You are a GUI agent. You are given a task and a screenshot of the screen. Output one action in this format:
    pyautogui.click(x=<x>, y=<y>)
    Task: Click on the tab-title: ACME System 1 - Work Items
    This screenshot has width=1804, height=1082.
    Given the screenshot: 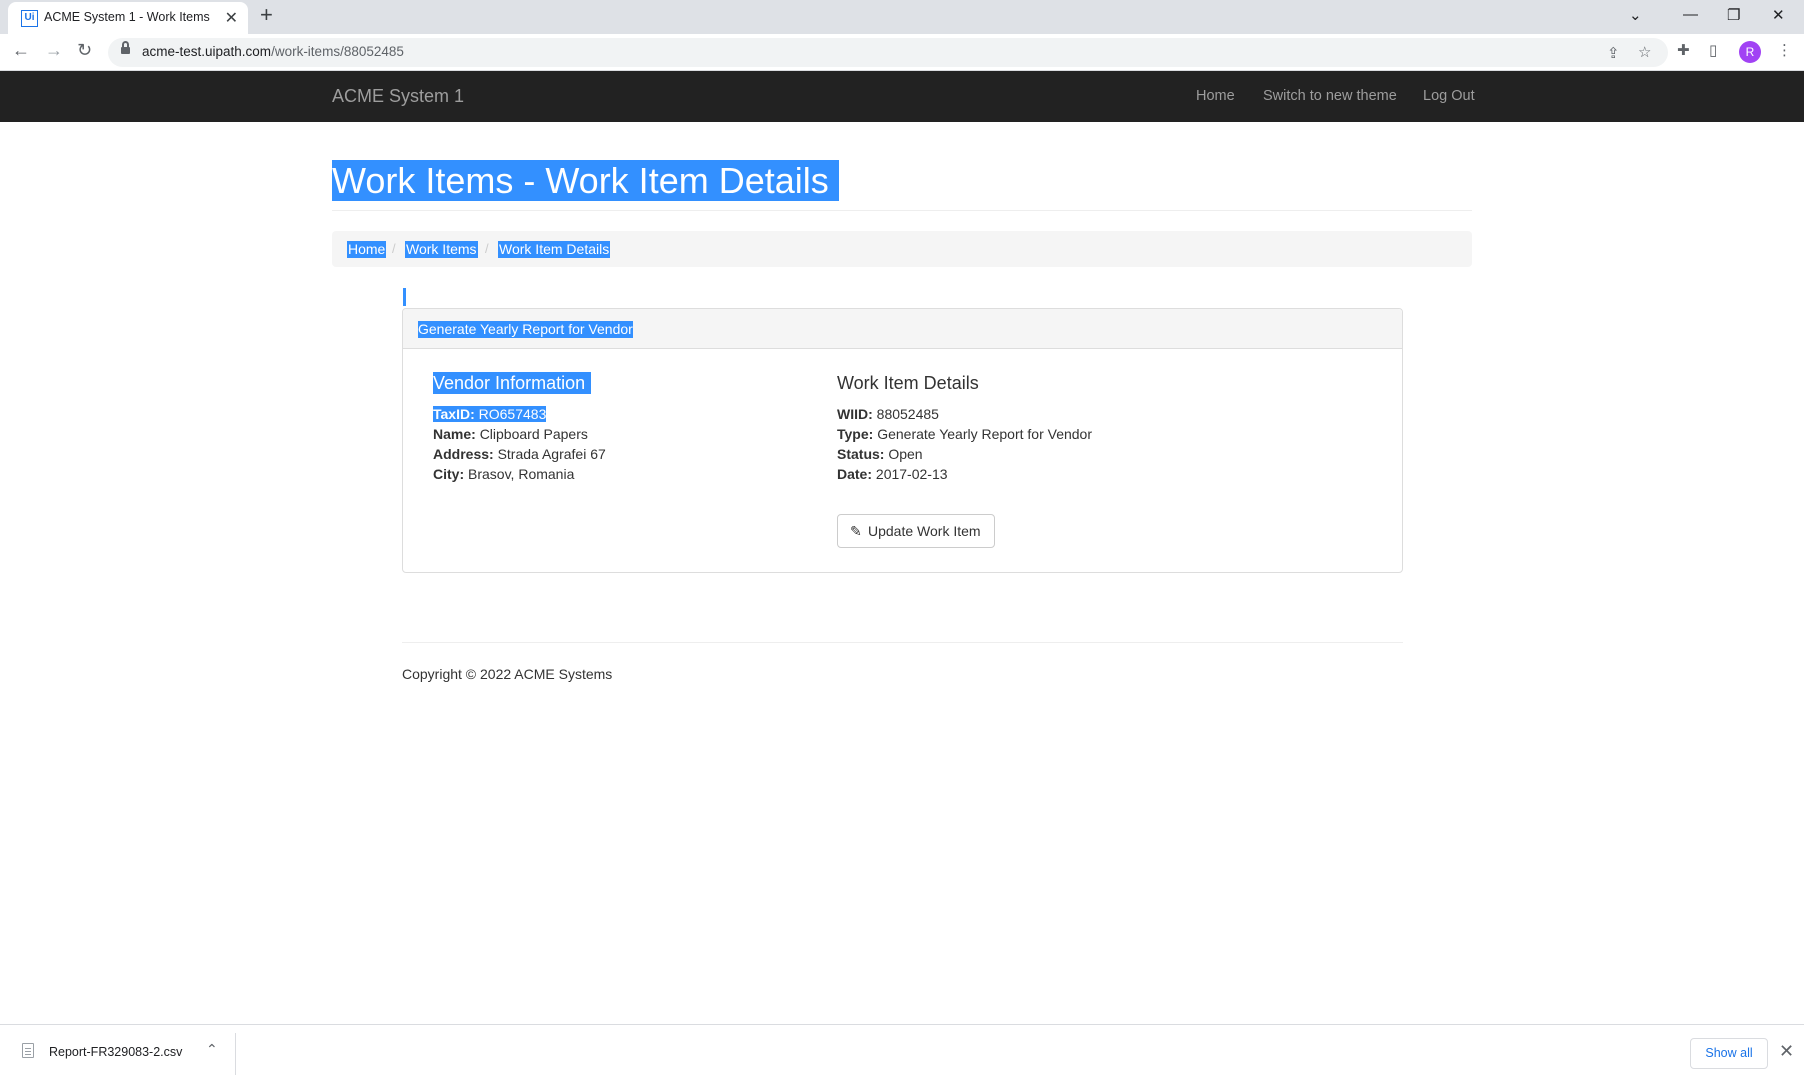 What is the action you would take?
    pyautogui.click(x=127, y=17)
    